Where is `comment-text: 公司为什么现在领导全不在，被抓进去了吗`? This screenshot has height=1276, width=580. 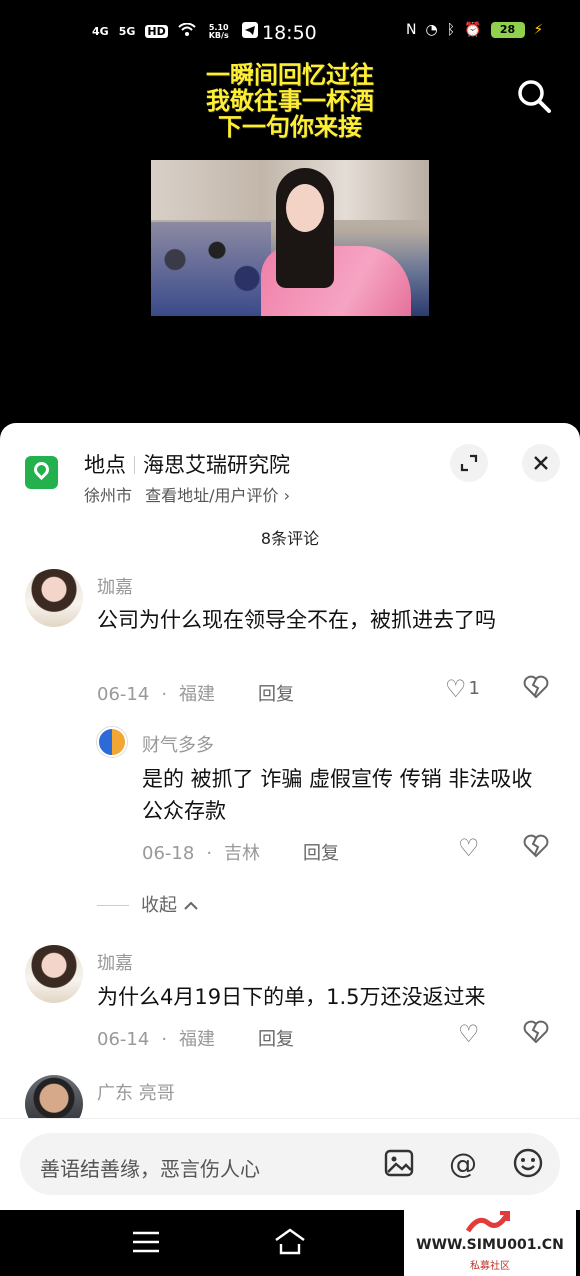
comment-text: 公司为什么现在领导全不在，被抓进去了吗 is located at coordinates (317, 620).